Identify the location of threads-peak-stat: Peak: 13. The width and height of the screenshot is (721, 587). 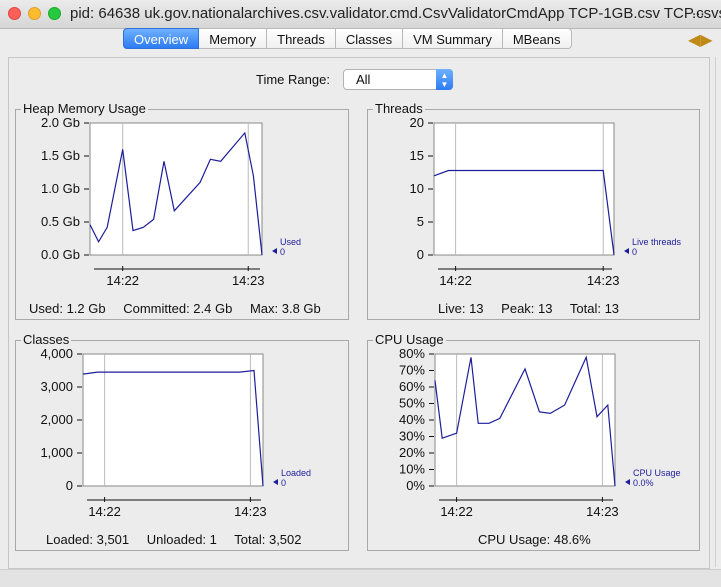
(527, 308).